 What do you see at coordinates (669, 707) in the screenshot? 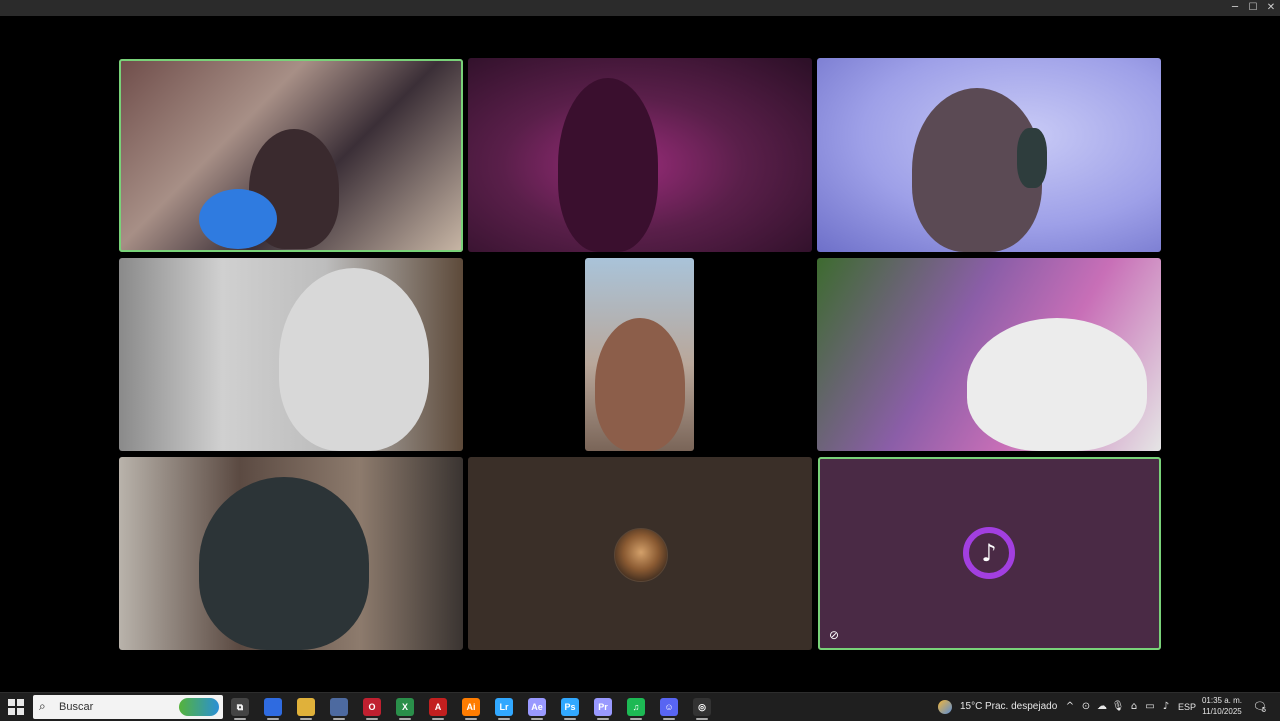
I see `discord-icon: ☺` at bounding box center [669, 707].